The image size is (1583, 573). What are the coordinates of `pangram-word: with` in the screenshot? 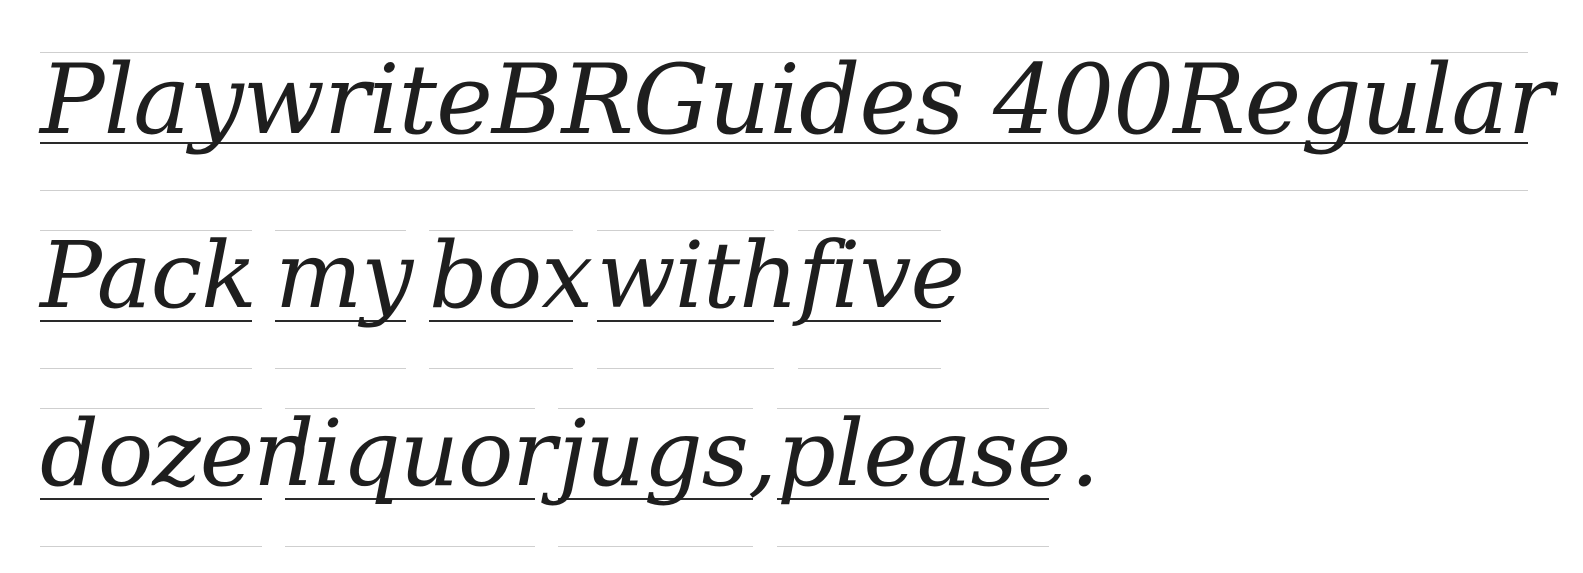 It's located at (697, 273).